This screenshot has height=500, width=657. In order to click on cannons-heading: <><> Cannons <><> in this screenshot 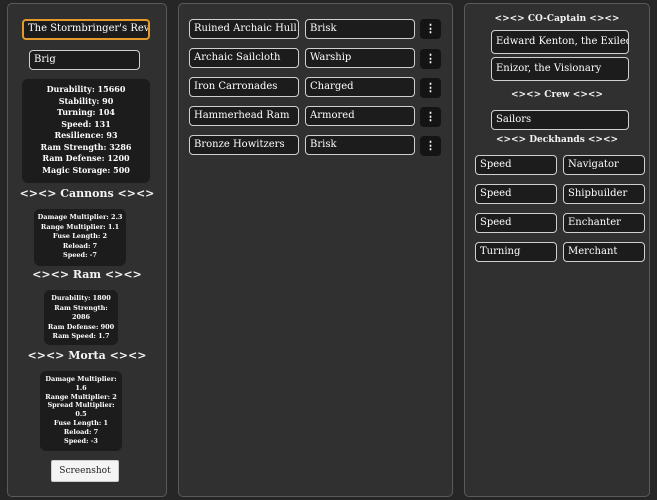, I will do `click(87, 193)`.